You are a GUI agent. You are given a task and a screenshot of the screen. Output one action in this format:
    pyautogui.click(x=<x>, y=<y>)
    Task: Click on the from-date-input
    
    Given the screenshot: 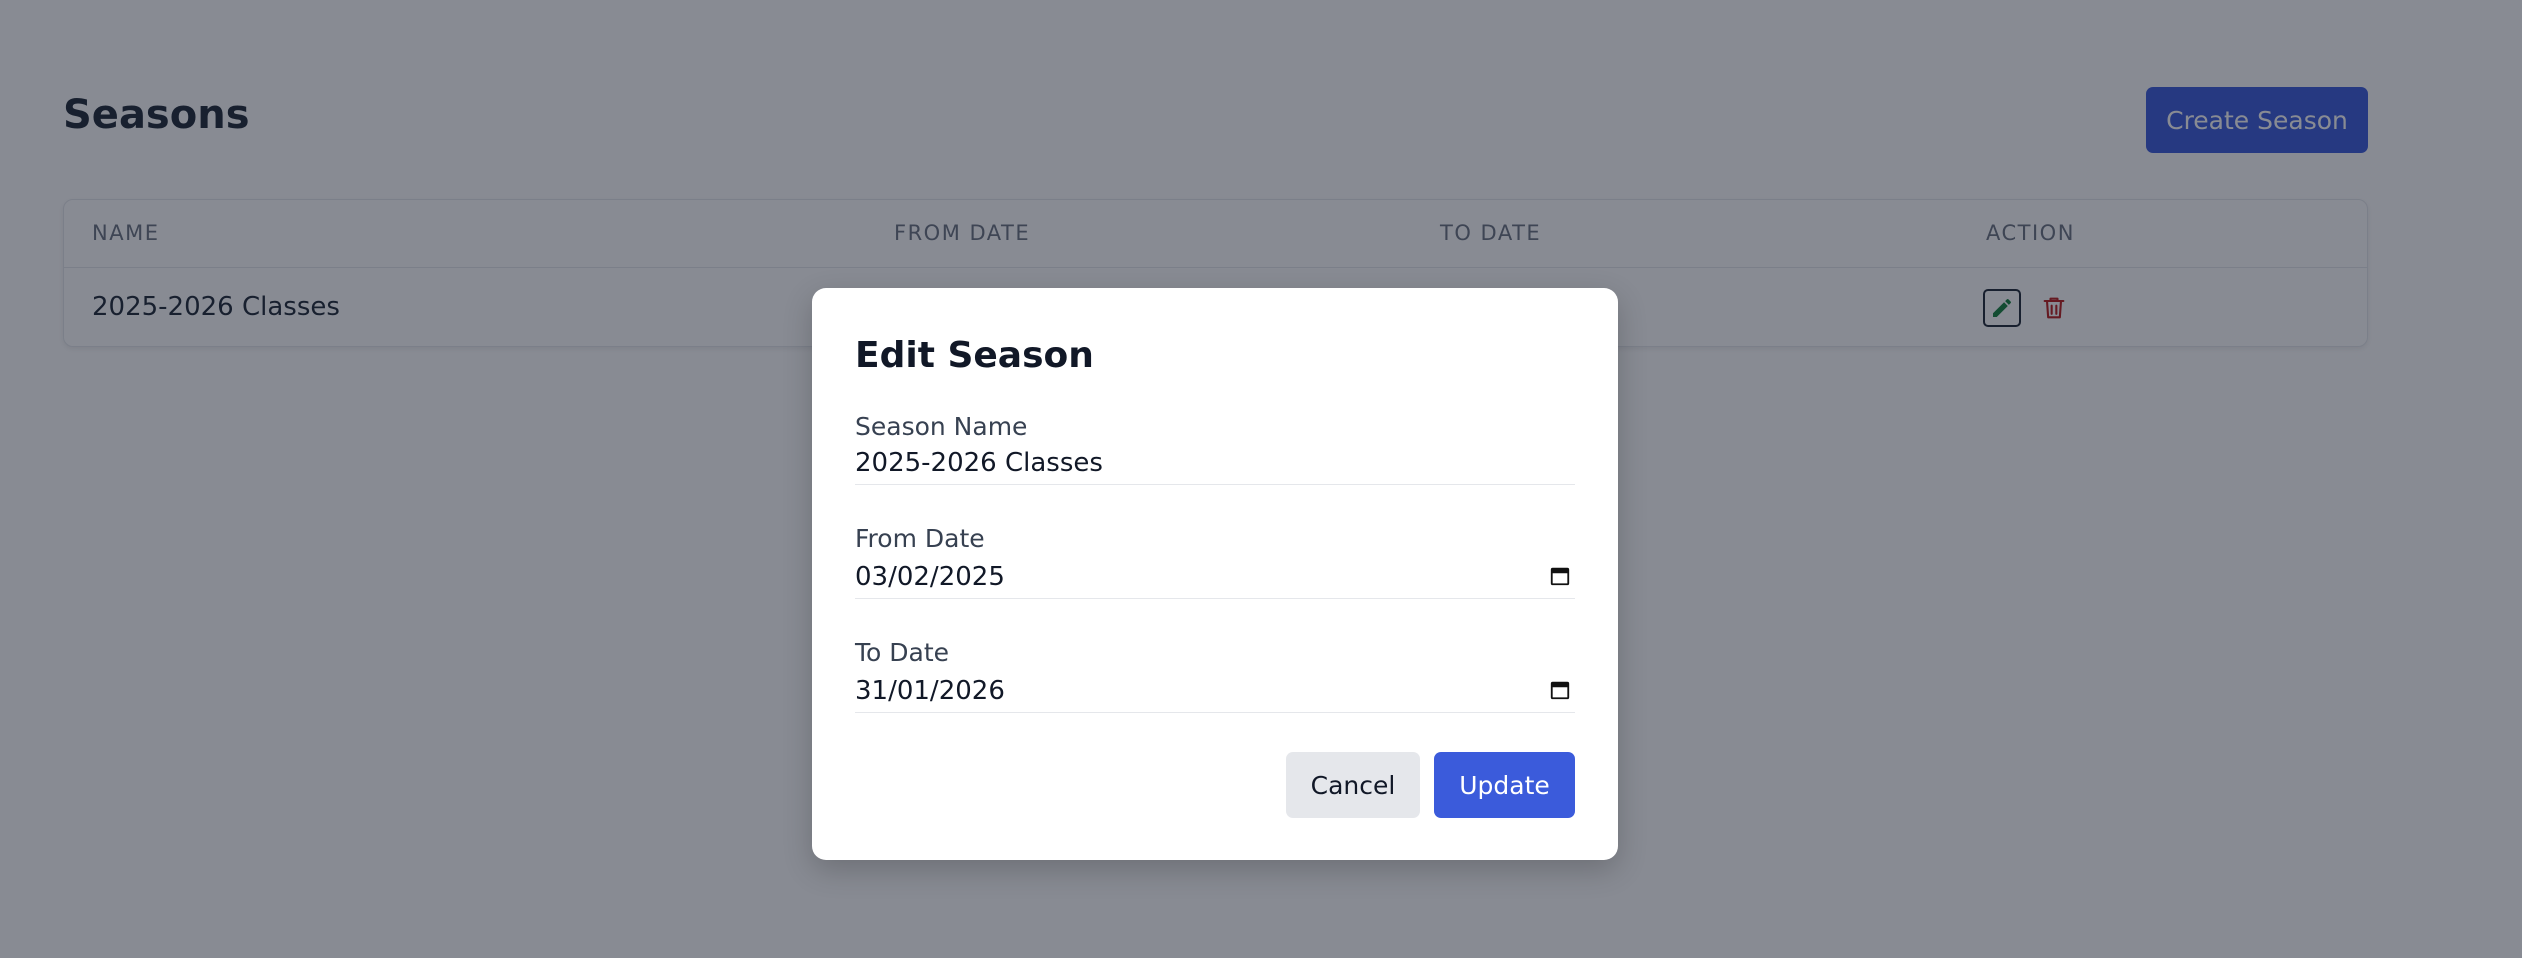 What is the action you would take?
    pyautogui.click(x=1215, y=576)
    